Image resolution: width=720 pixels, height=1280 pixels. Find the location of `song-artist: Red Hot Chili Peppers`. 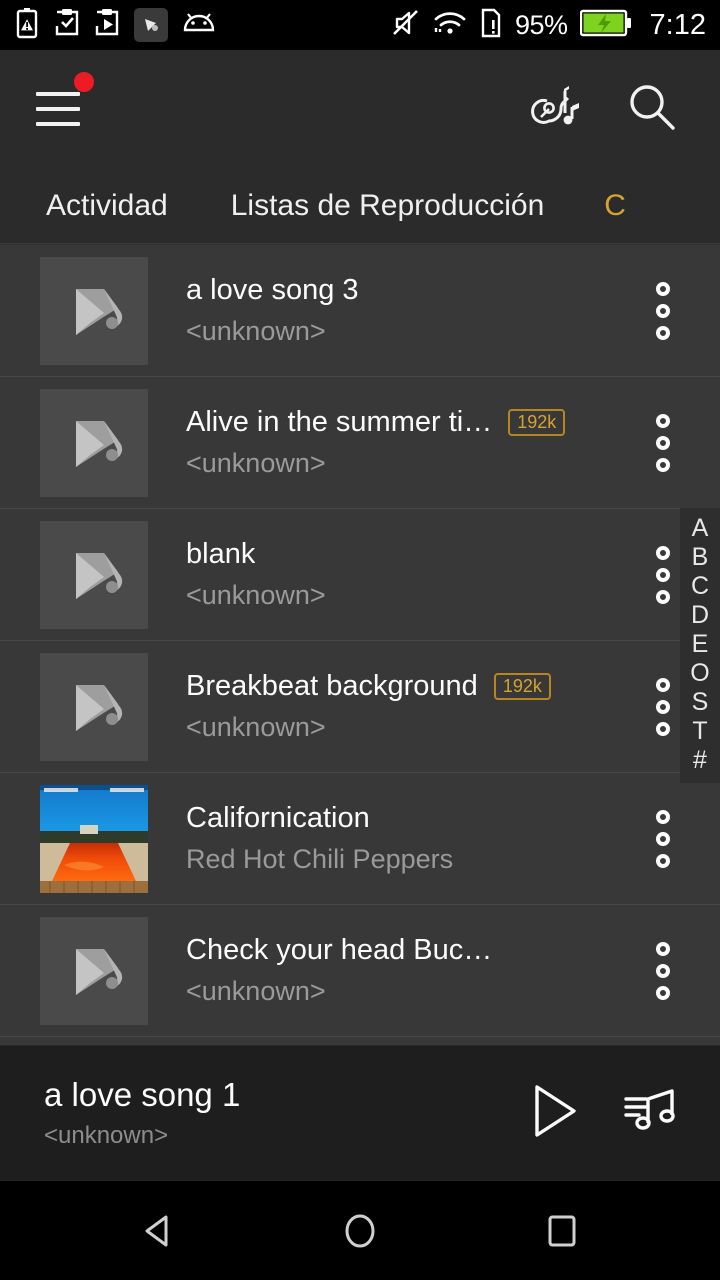

song-artist: Red Hot Chili Peppers is located at coordinates (320, 859).